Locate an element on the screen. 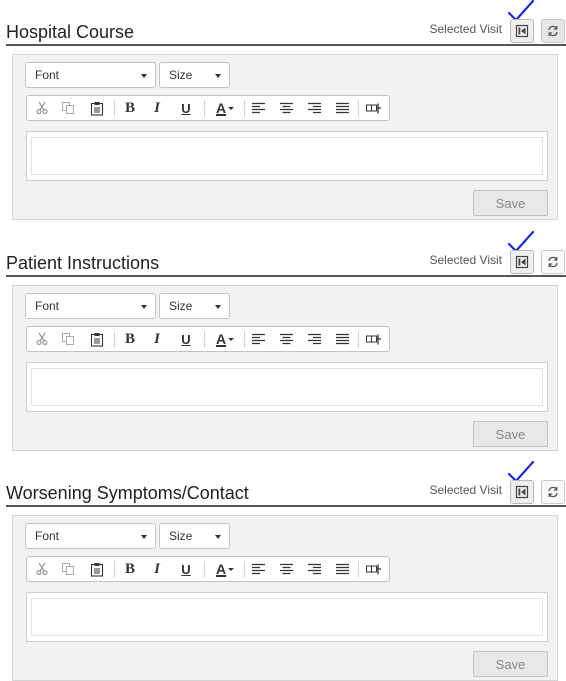  section-title: Worsening Symptoms/Contact is located at coordinates (127, 493).